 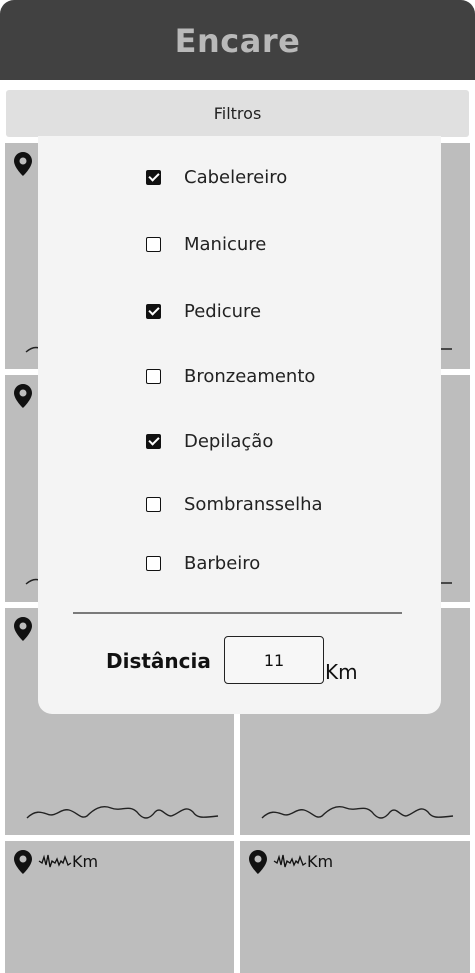 I want to click on filter-option-bronzeamento: Bronzeamento, so click(x=230, y=376).